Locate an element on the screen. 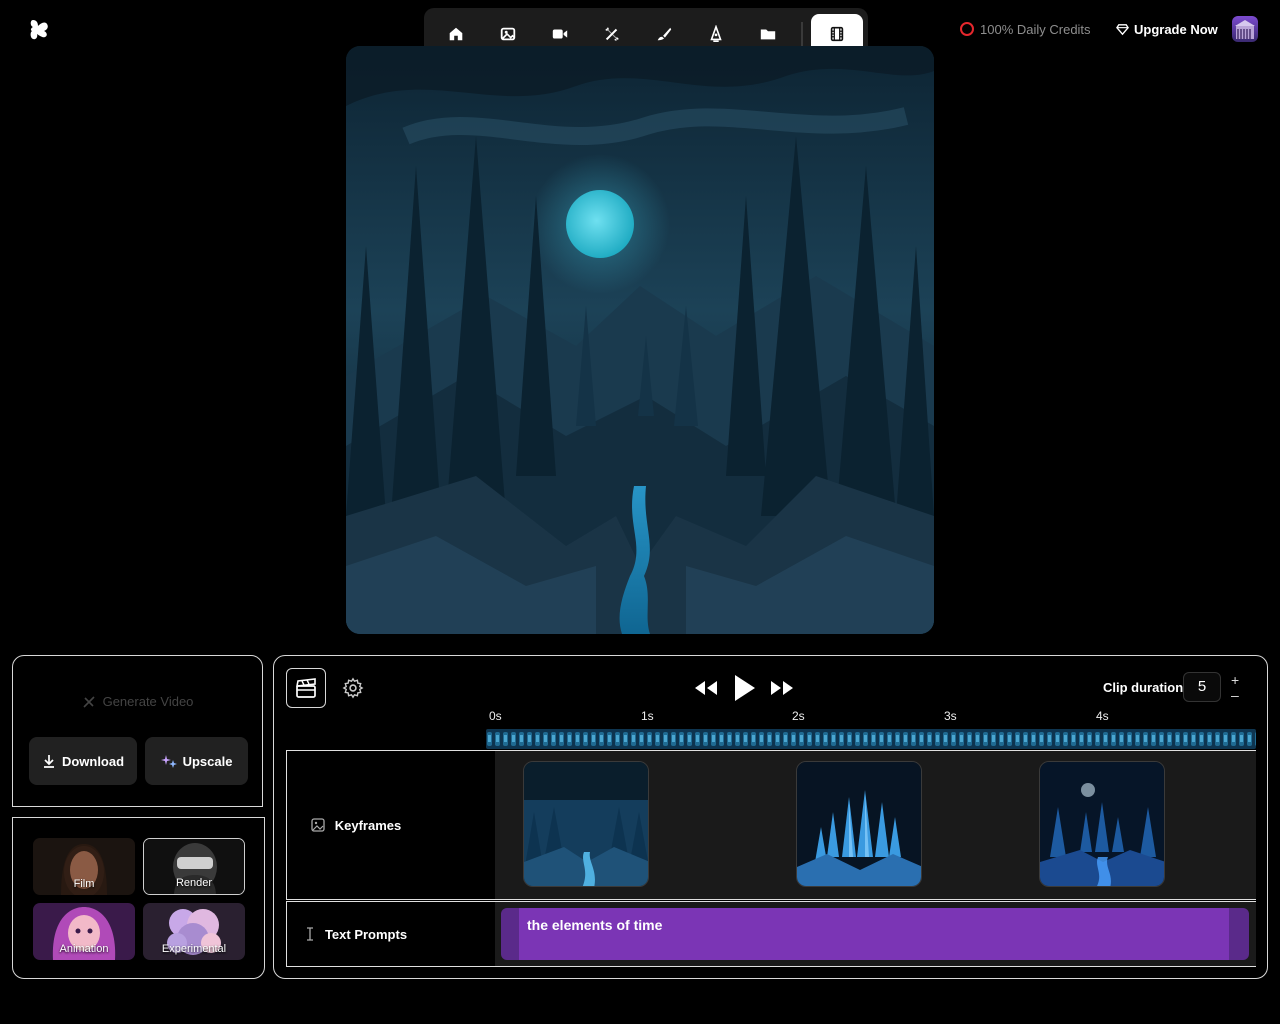  preset-experimental-label: Experimental is located at coordinates (194, 949).